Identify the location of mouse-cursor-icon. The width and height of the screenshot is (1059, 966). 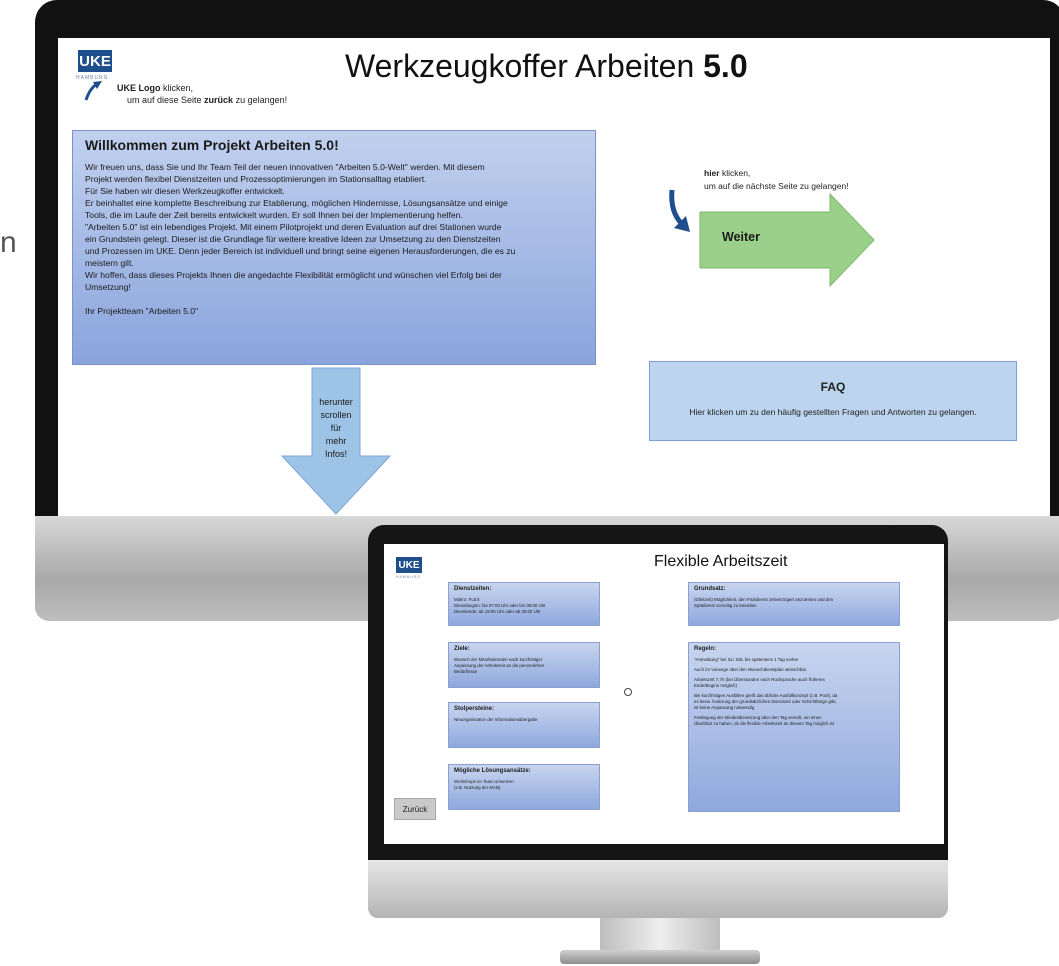
(628, 692).